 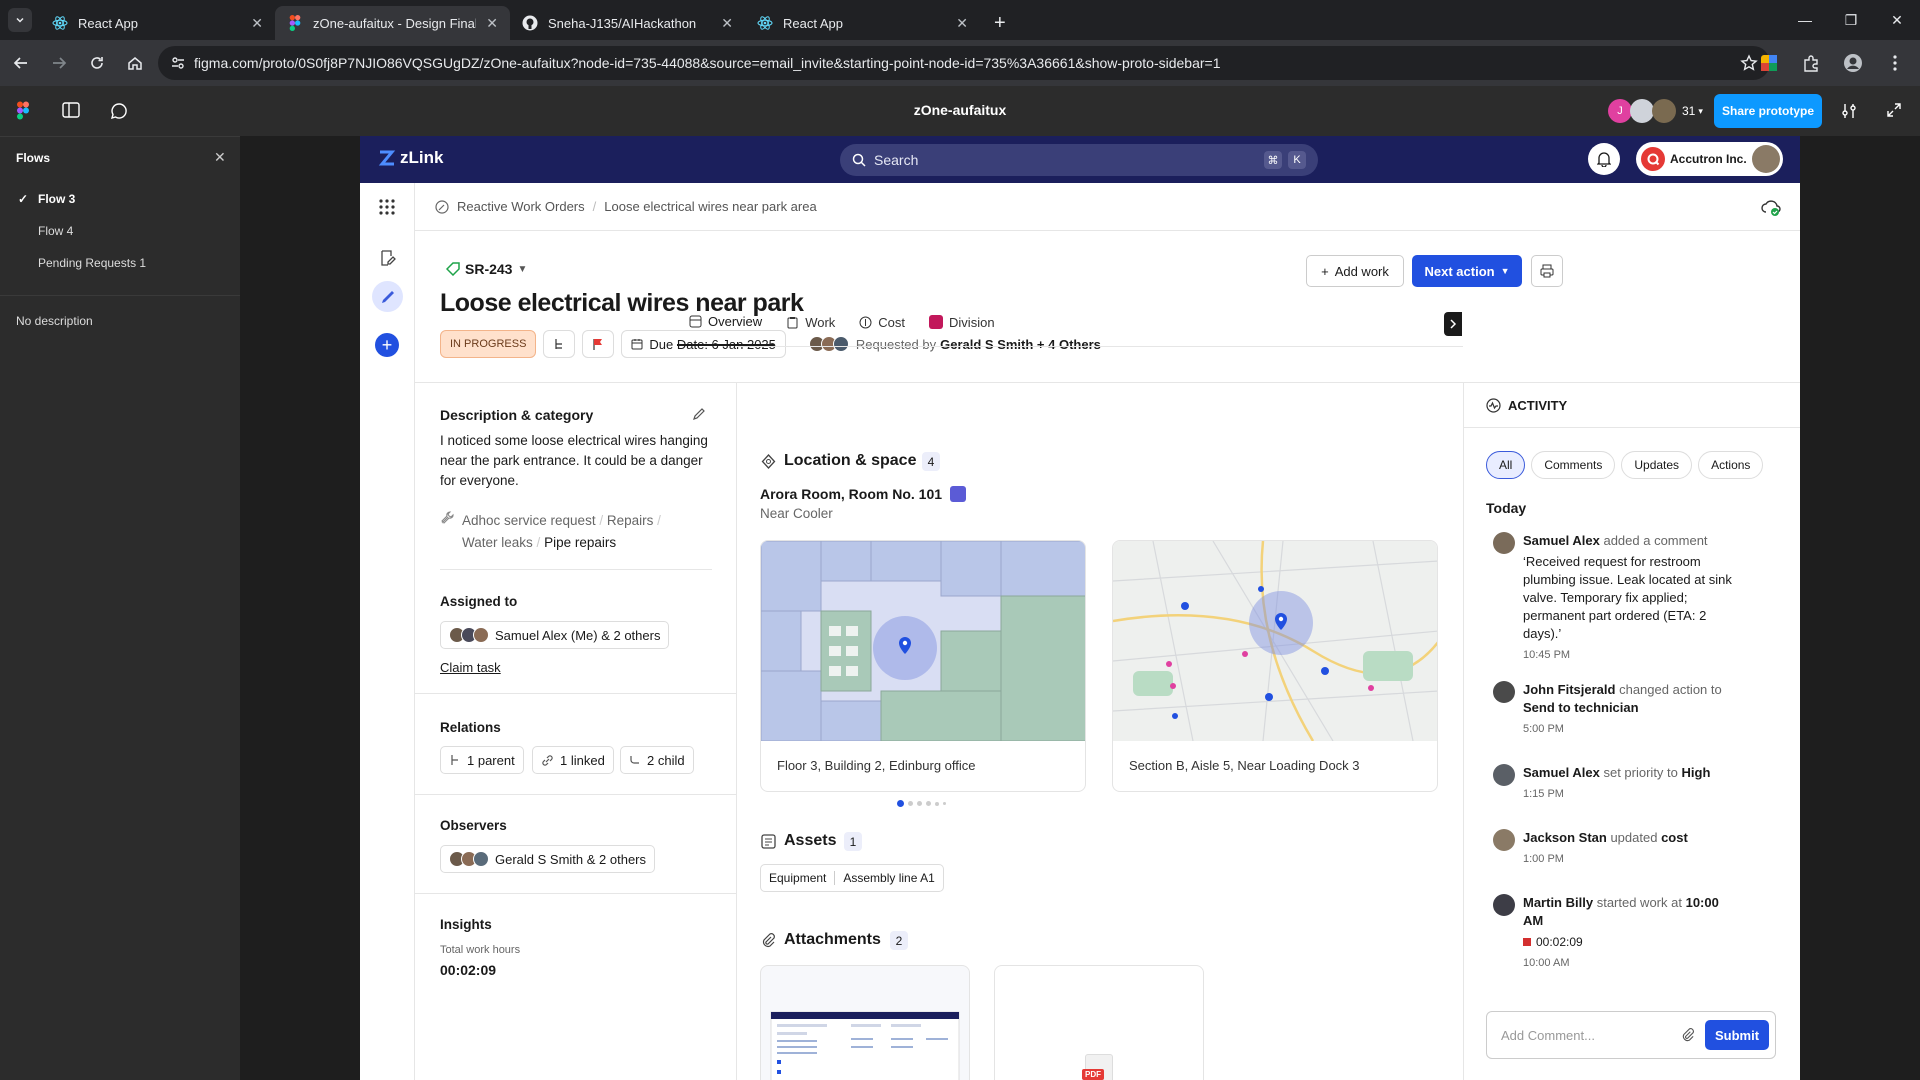 I want to click on breadcrumb-link: Reactive Work Orders, so click(x=521, y=206).